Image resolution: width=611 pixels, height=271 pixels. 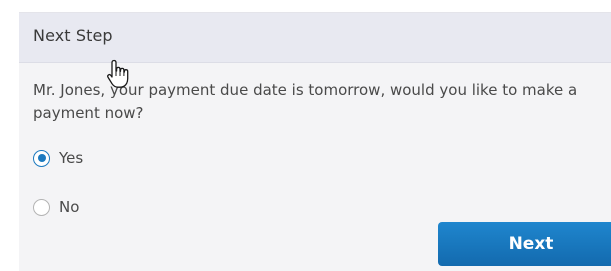 I want to click on option-no-label: No, so click(x=69, y=207).